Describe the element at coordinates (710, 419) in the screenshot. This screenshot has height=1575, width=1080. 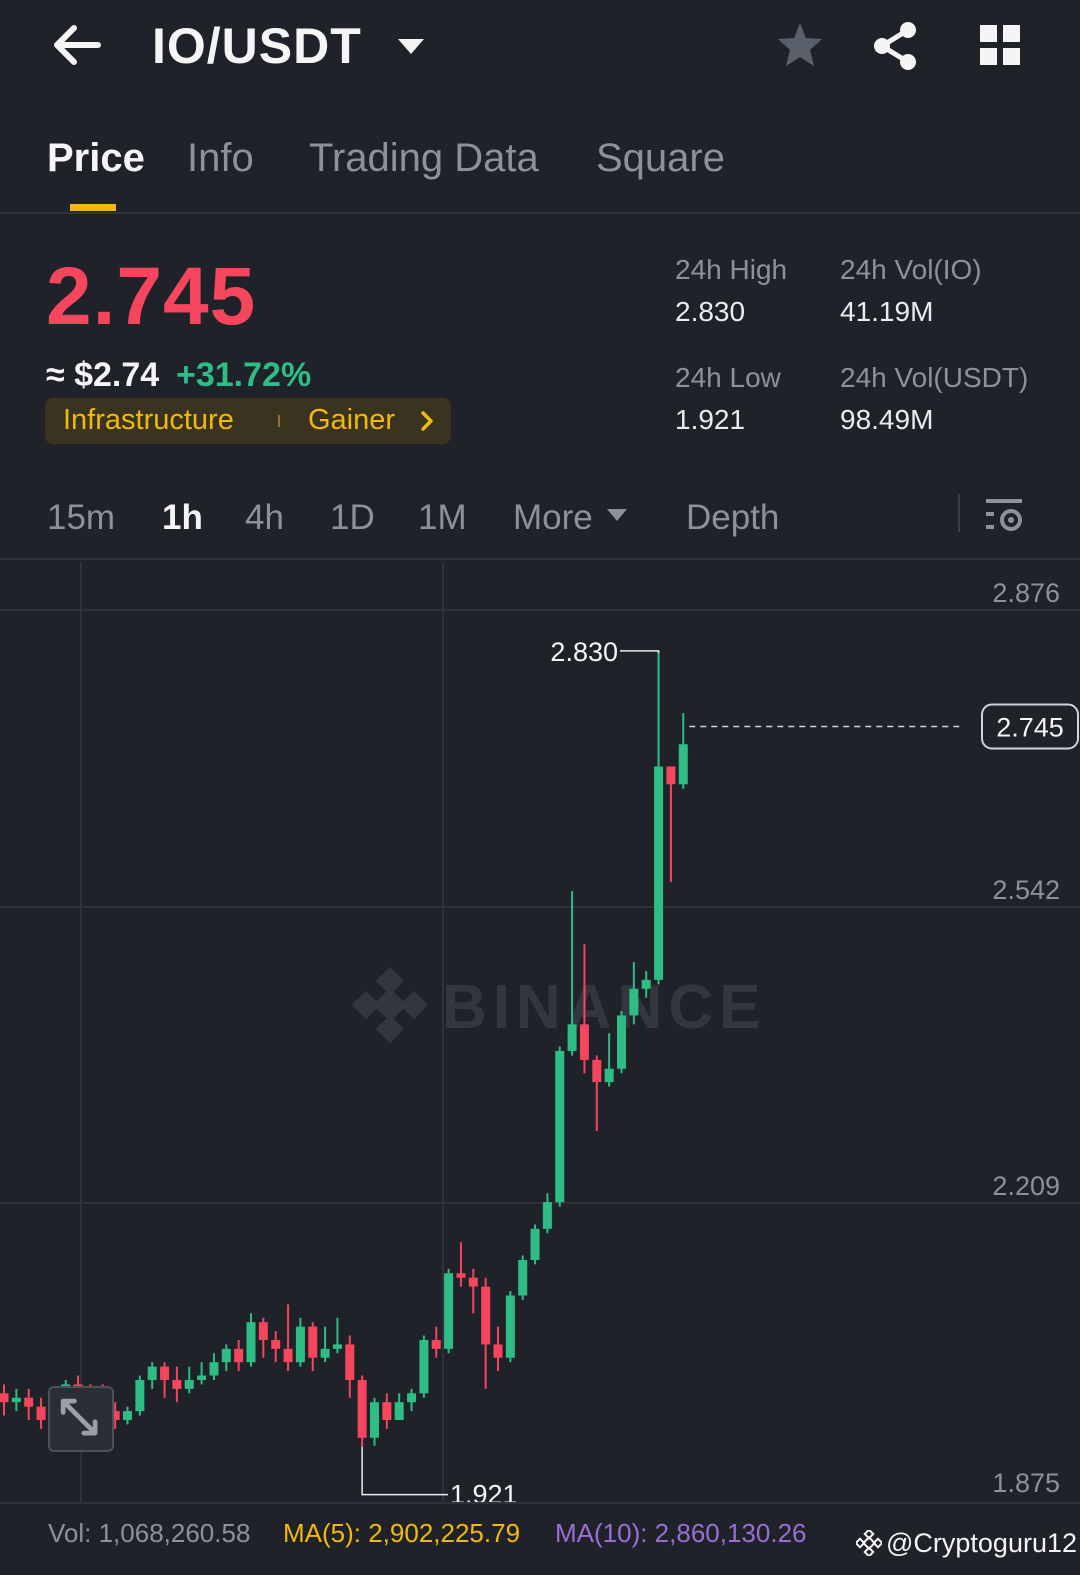
I see `low-24h-value: 1.921` at that location.